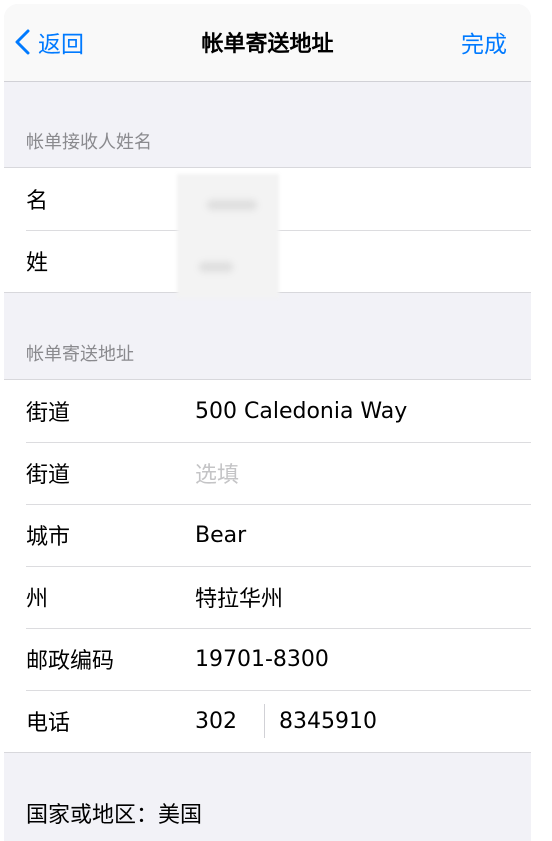  Describe the element at coordinates (70, 661) in the screenshot. I see `postal-code-label: 邮政编码` at that location.